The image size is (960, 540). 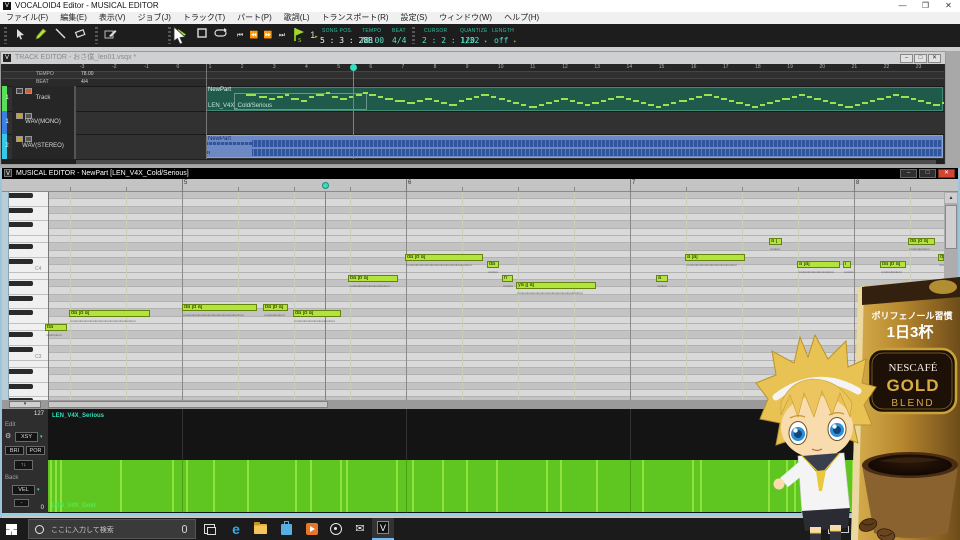 What do you see at coordinates (906, 58) in the screenshot?
I see `track-editor-minimize-button: –` at bounding box center [906, 58].